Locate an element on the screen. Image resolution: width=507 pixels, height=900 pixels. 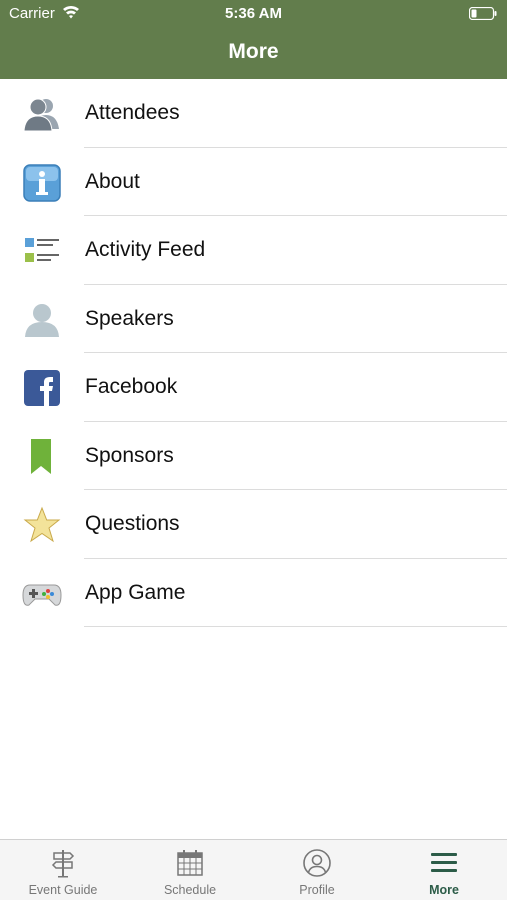
battery-icon is located at coordinates (483, 13).